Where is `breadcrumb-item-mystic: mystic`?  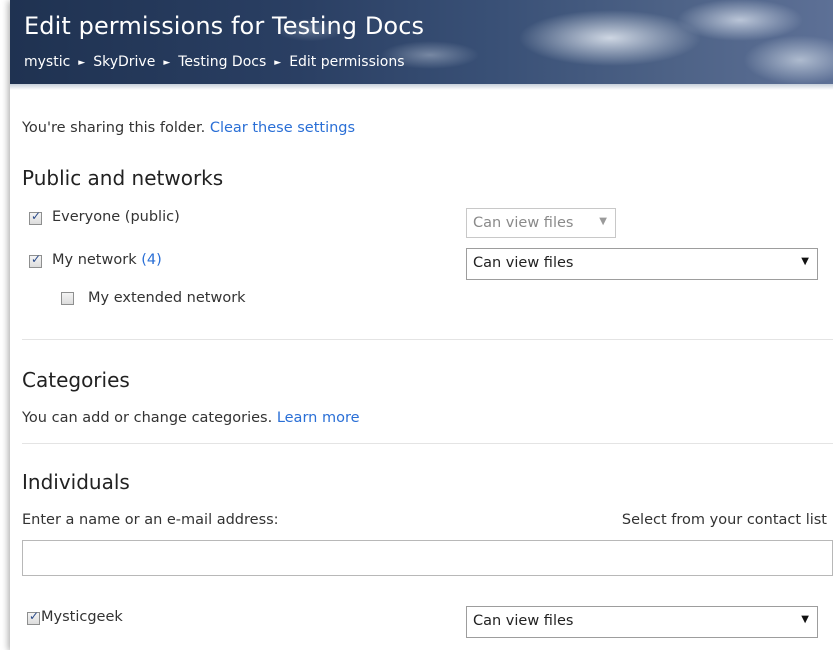 breadcrumb-item-mystic: mystic is located at coordinates (47, 62).